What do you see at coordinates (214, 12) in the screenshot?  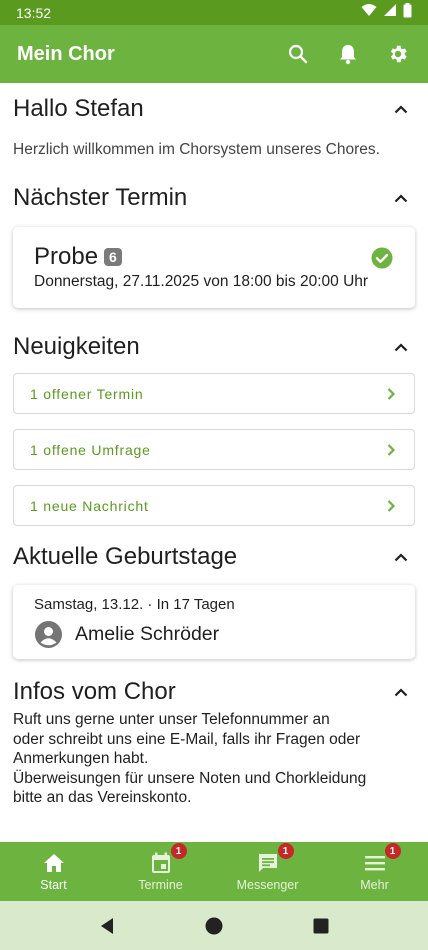 I see `status-bar: 13:52` at bounding box center [214, 12].